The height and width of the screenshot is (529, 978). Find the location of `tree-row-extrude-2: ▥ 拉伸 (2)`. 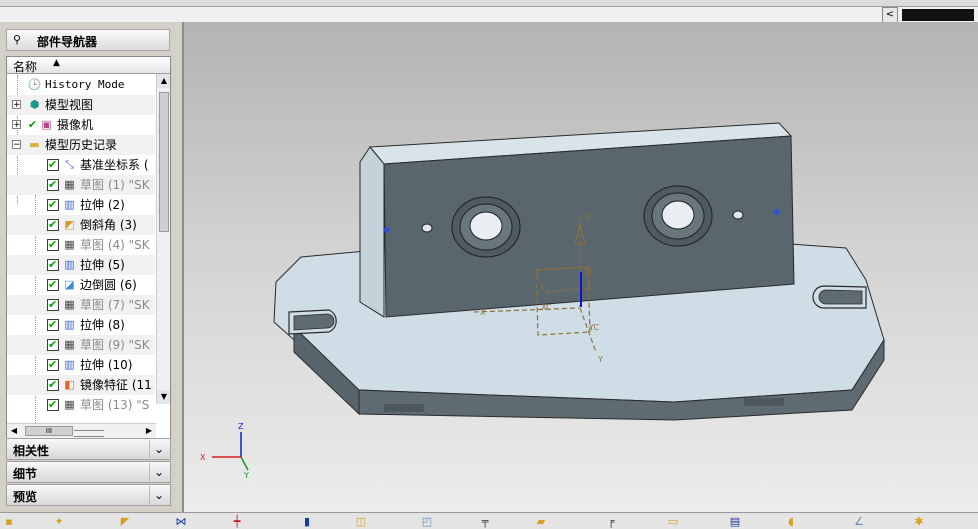

tree-row-extrude-2: ▥ 拉伸 (2) is located at coordinates (81, 205).